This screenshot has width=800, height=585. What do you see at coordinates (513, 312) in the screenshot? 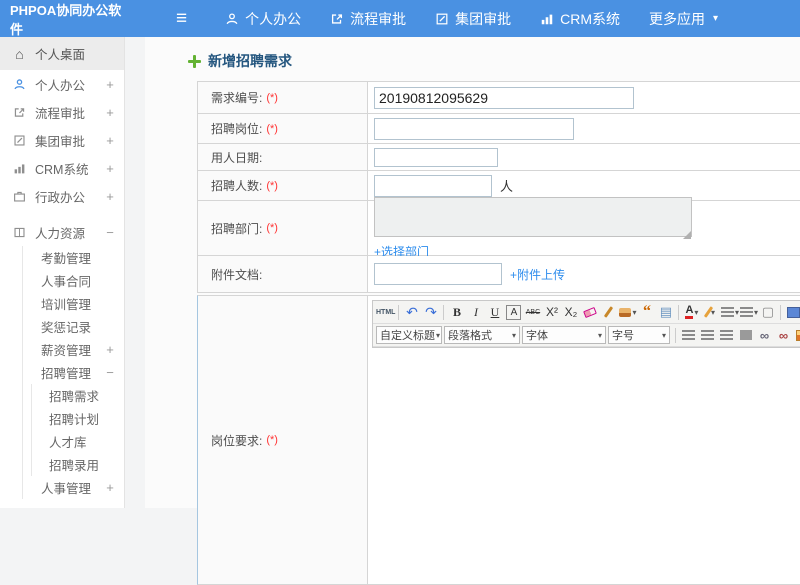
I see `font-style-icon: A` at bounding box center [513, 312].